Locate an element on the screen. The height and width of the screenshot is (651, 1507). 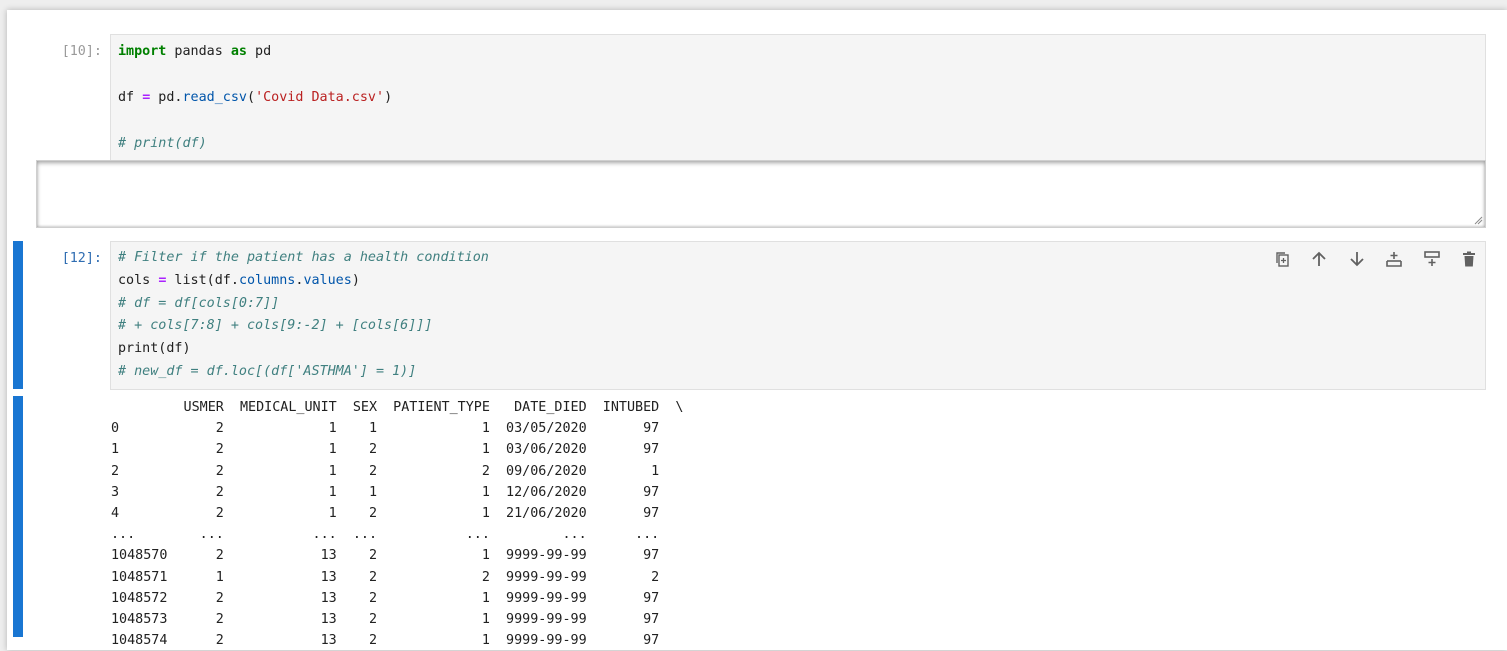
code-token: pd. is located at coordinates (166, 97).